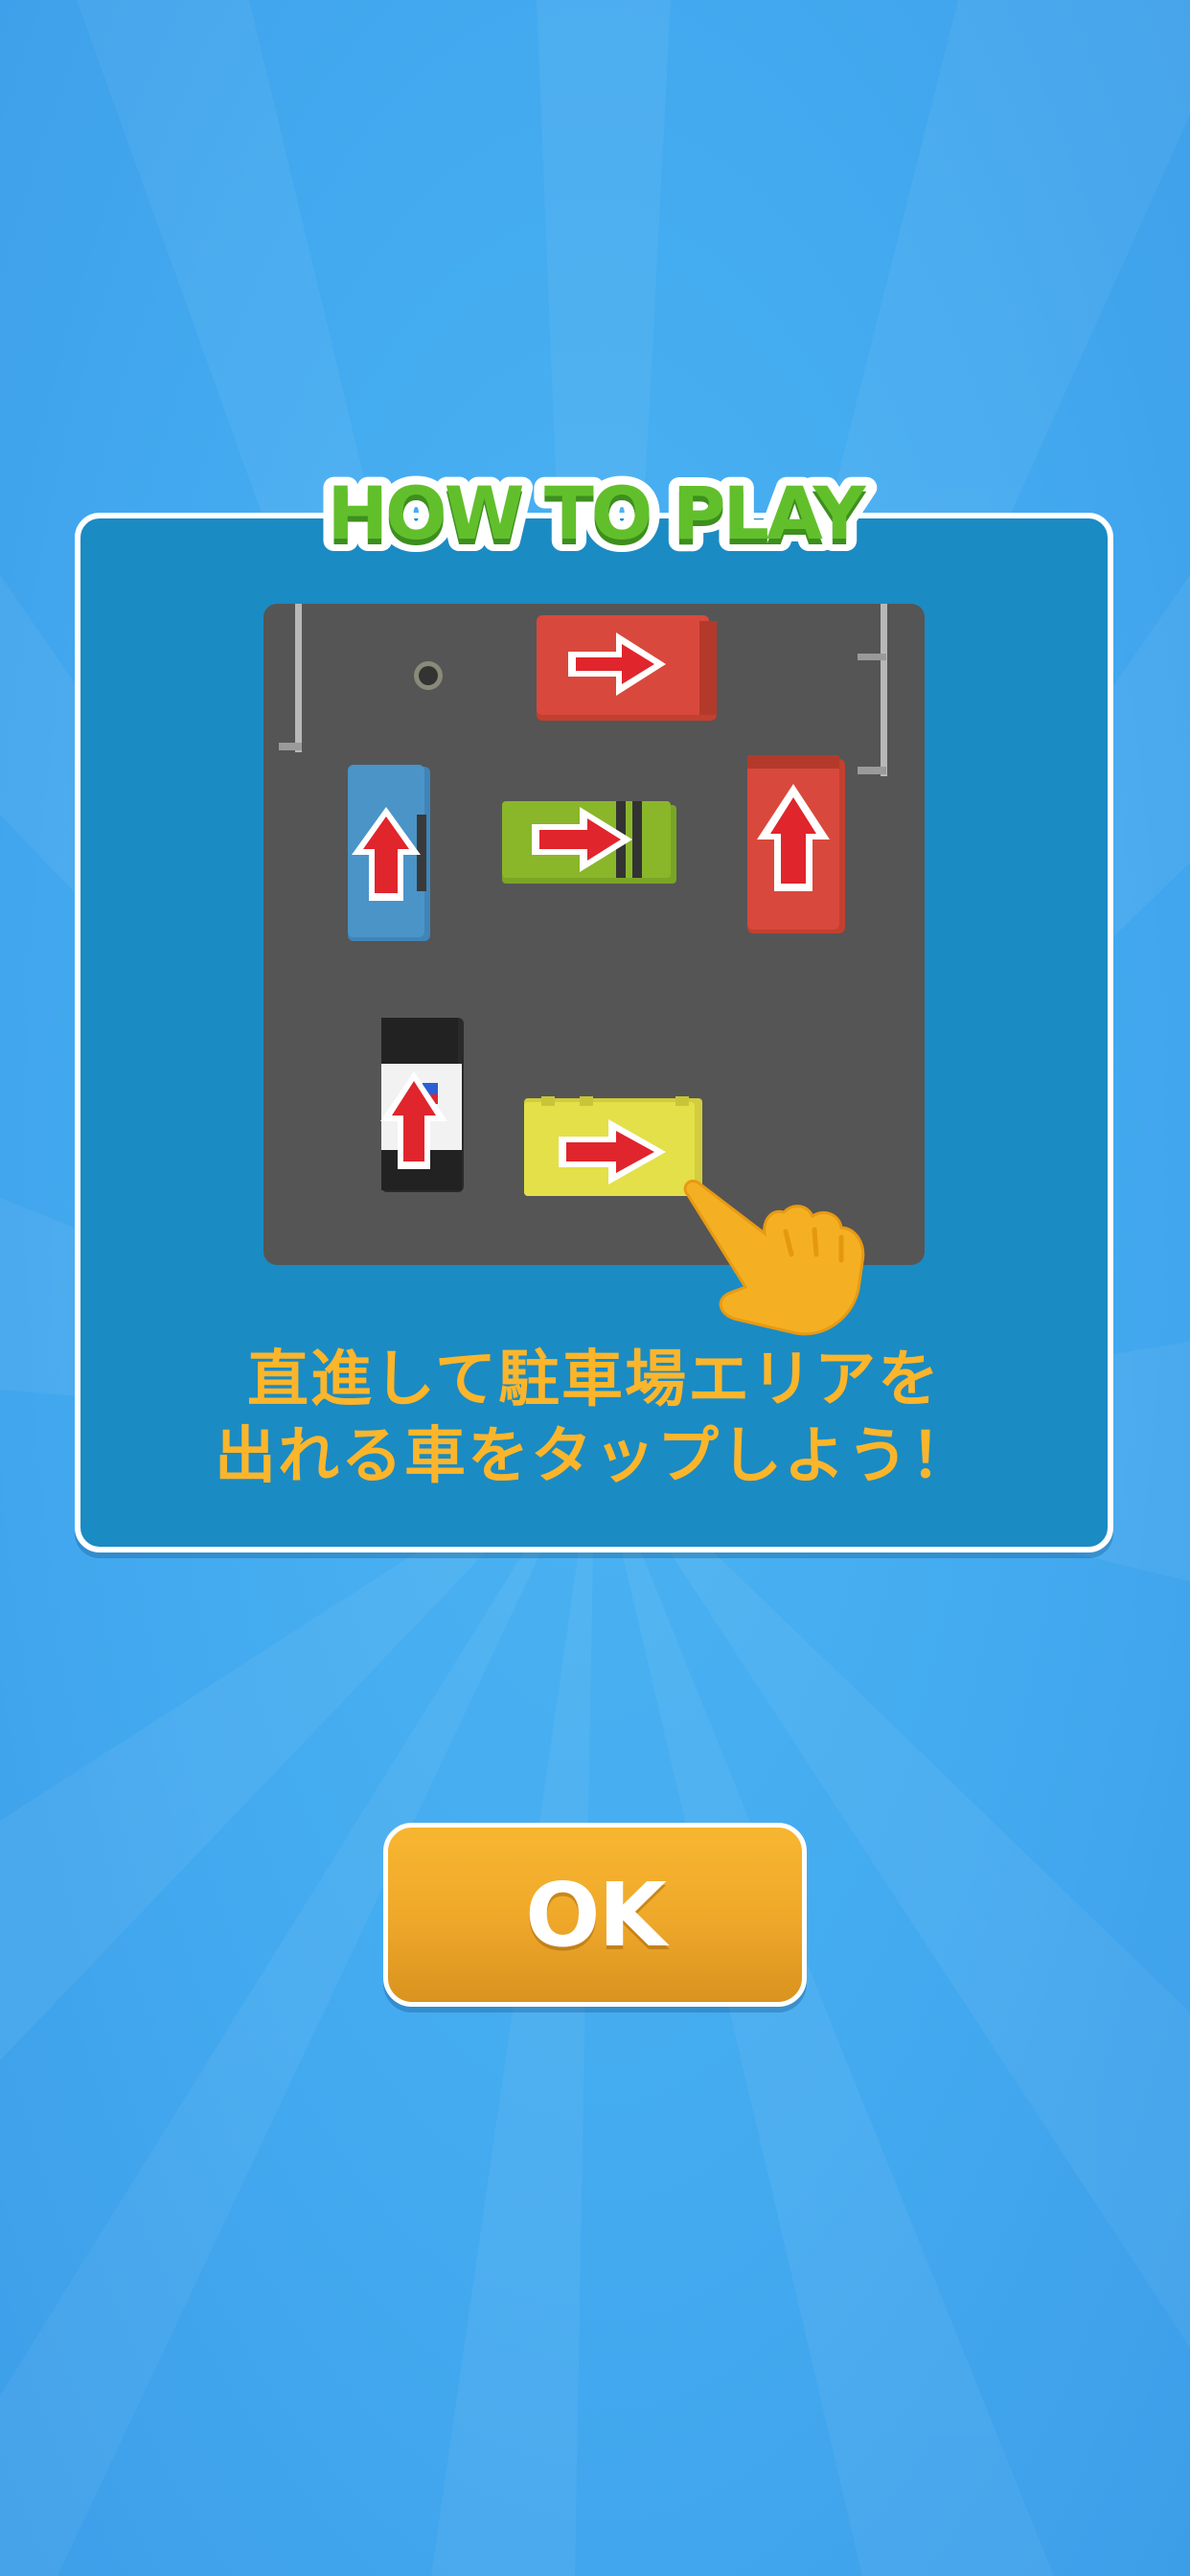 Image resolution: width=1190 pixels, height=2576 pixels. What do you see at coordinates (429, 675) in the screenshot?
I see `manhole-icon` at bounding box center [429, 675].